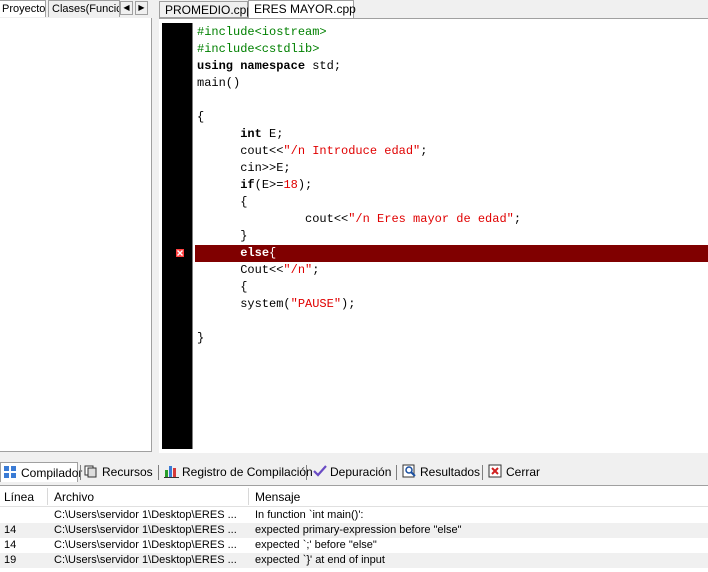  I want to click on tab-recursos-label: Recursos, so click(127, 472).